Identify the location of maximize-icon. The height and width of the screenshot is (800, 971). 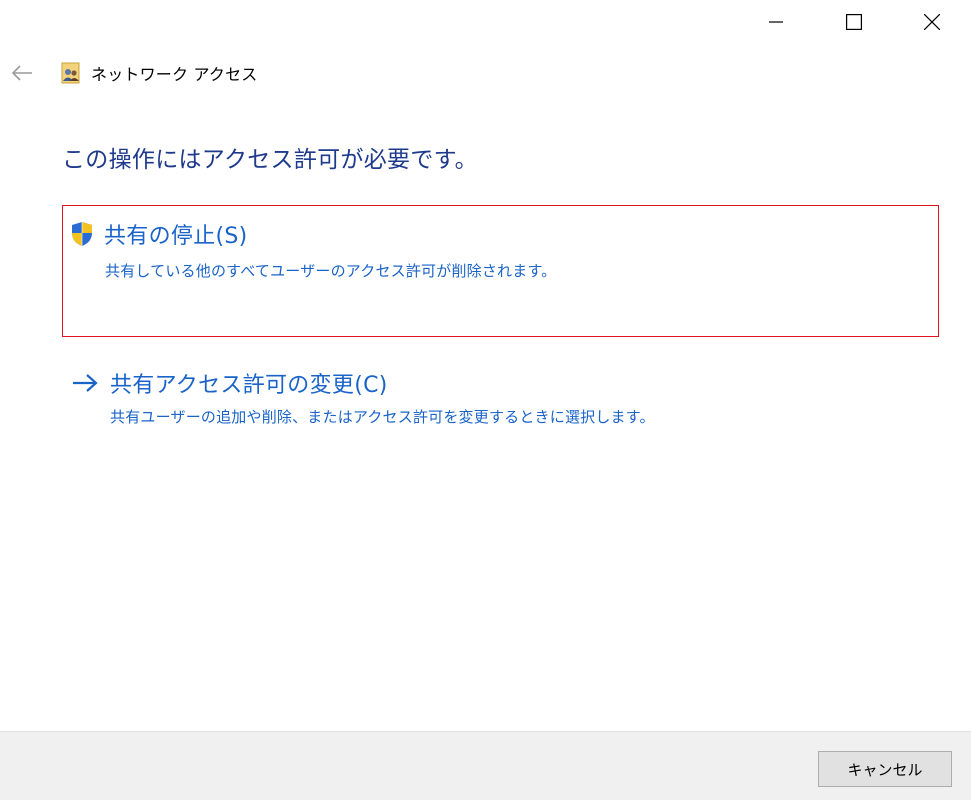
(854, 22).